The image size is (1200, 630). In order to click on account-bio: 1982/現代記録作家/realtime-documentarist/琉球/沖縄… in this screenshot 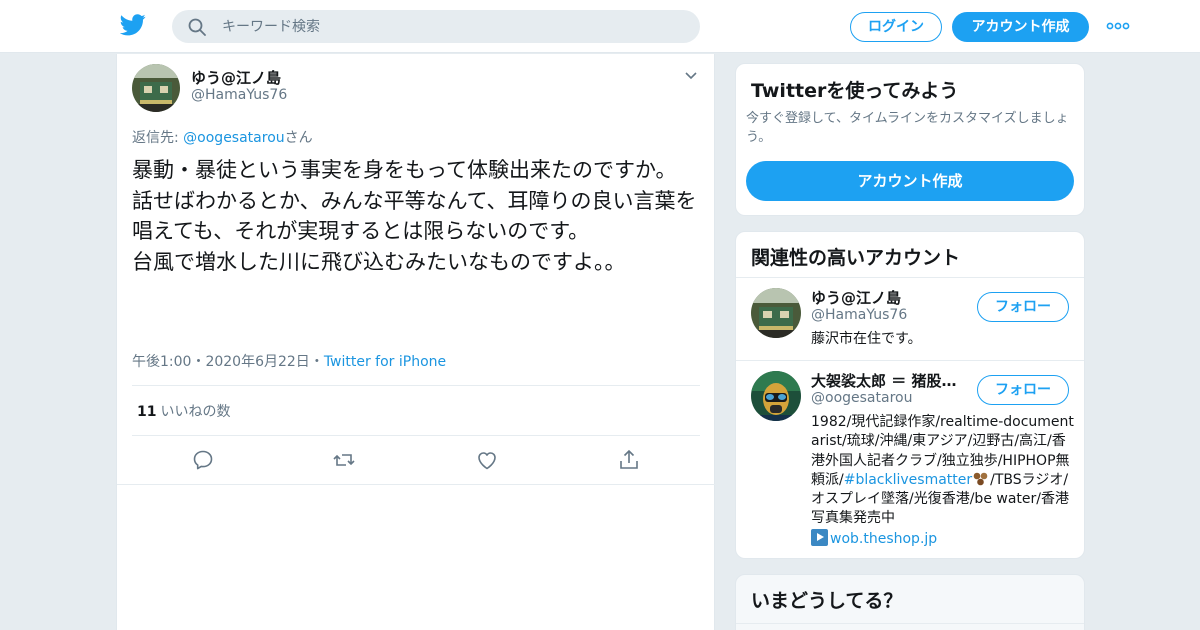, I will do `click(943, 481)`.